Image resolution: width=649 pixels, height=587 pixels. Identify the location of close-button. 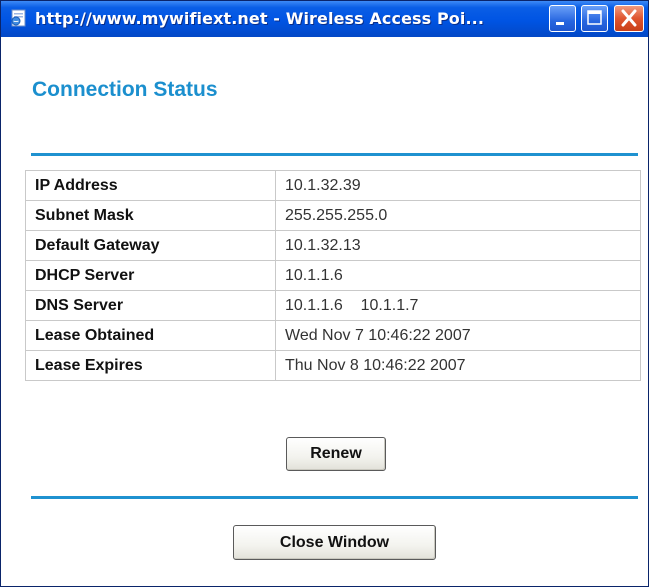
(629, 18).